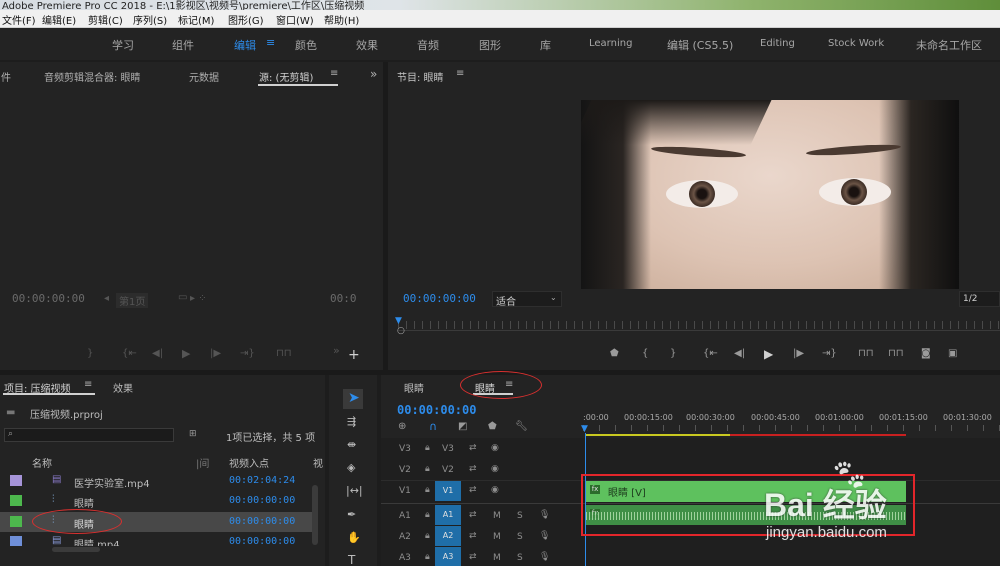  Describe the element at coordinates (89, 435) in the screenshot. I see `search-input: ⌕` at that location.